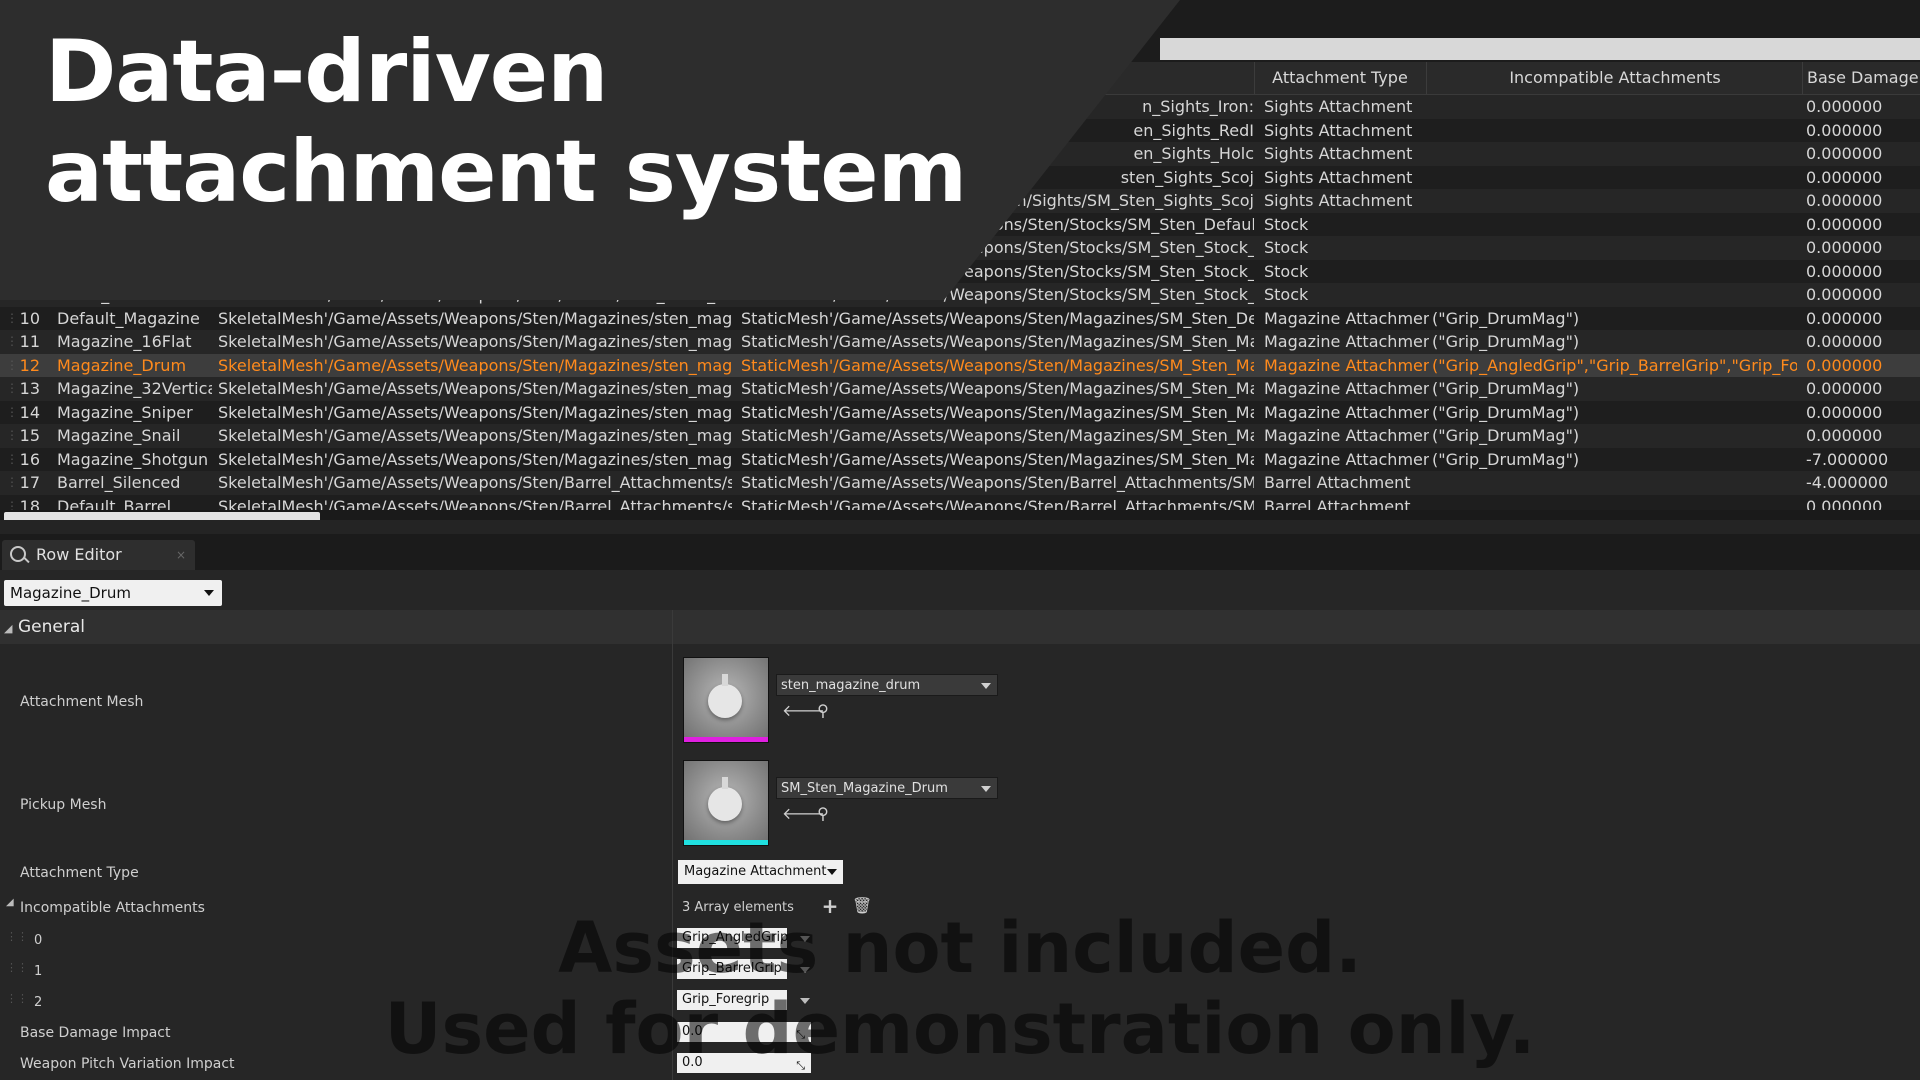 The width and height of the screenshot is (1920, 1080). What do you see at coordinates (887, 788) in the screenshot?
I see `pickup-mesh-picker: SM_Sten_Magazine_Drum` at bounding box center [887, 788].